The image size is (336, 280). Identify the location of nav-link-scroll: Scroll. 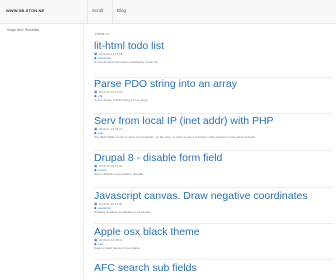
(97, 10).